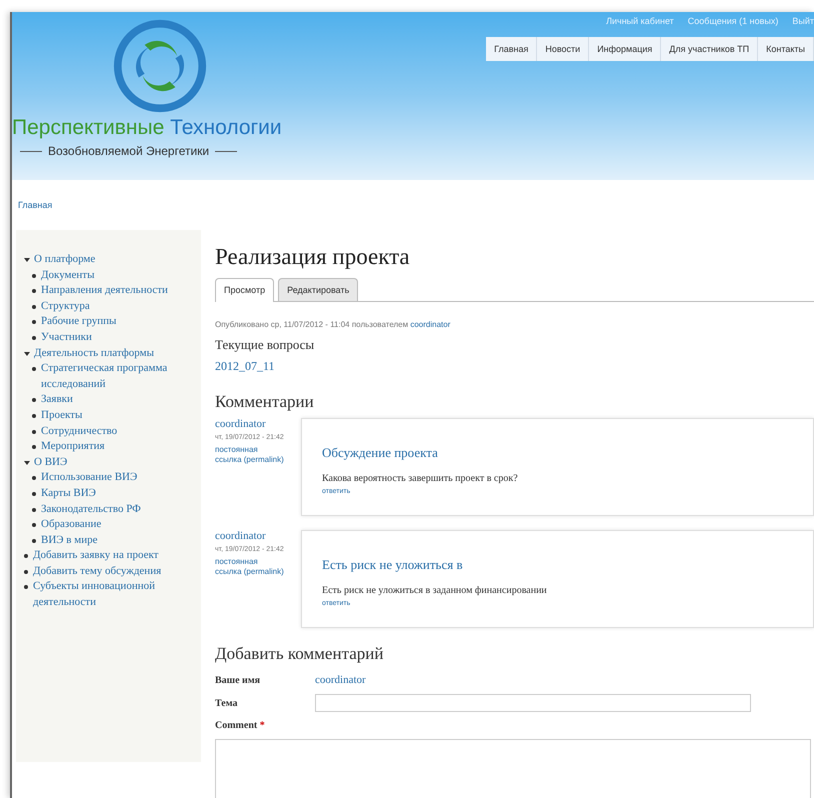  What do you see at coordinates (111, 291) in the screenshot?
I see `sidebar-item: Направления деятельности` at bounding box center [111, 291].